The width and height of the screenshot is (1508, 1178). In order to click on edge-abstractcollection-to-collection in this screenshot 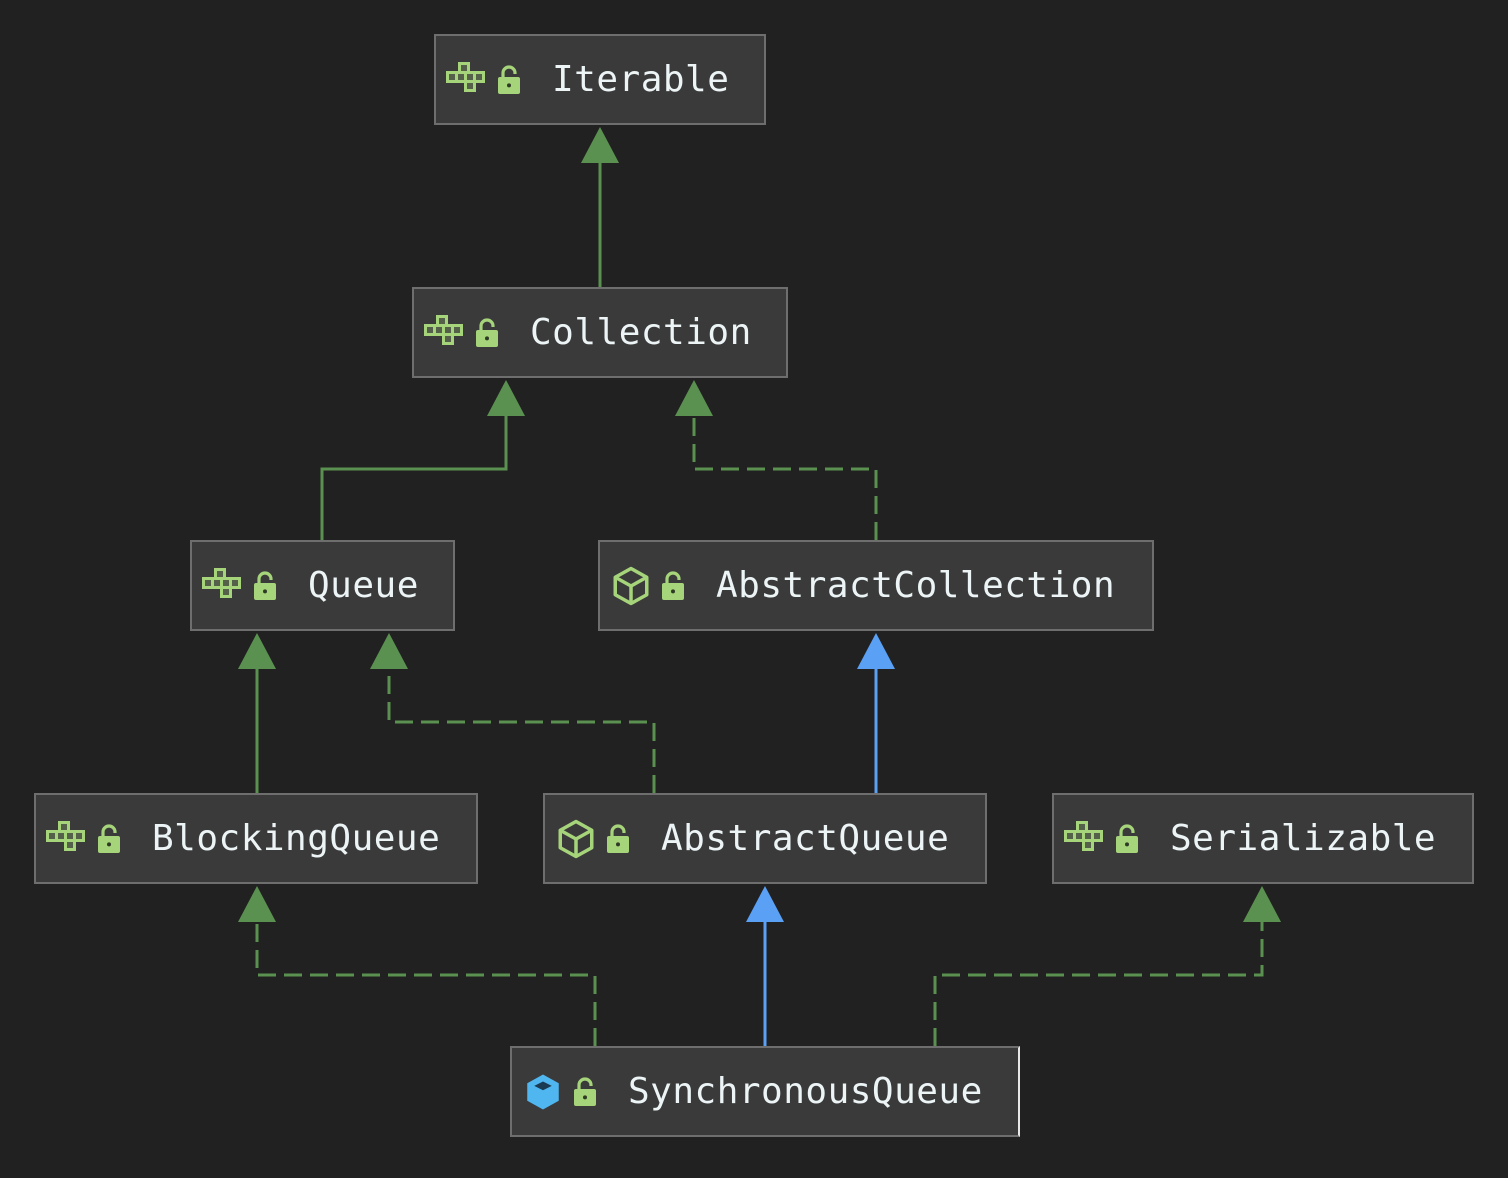, I will do `click(776, 460)`.